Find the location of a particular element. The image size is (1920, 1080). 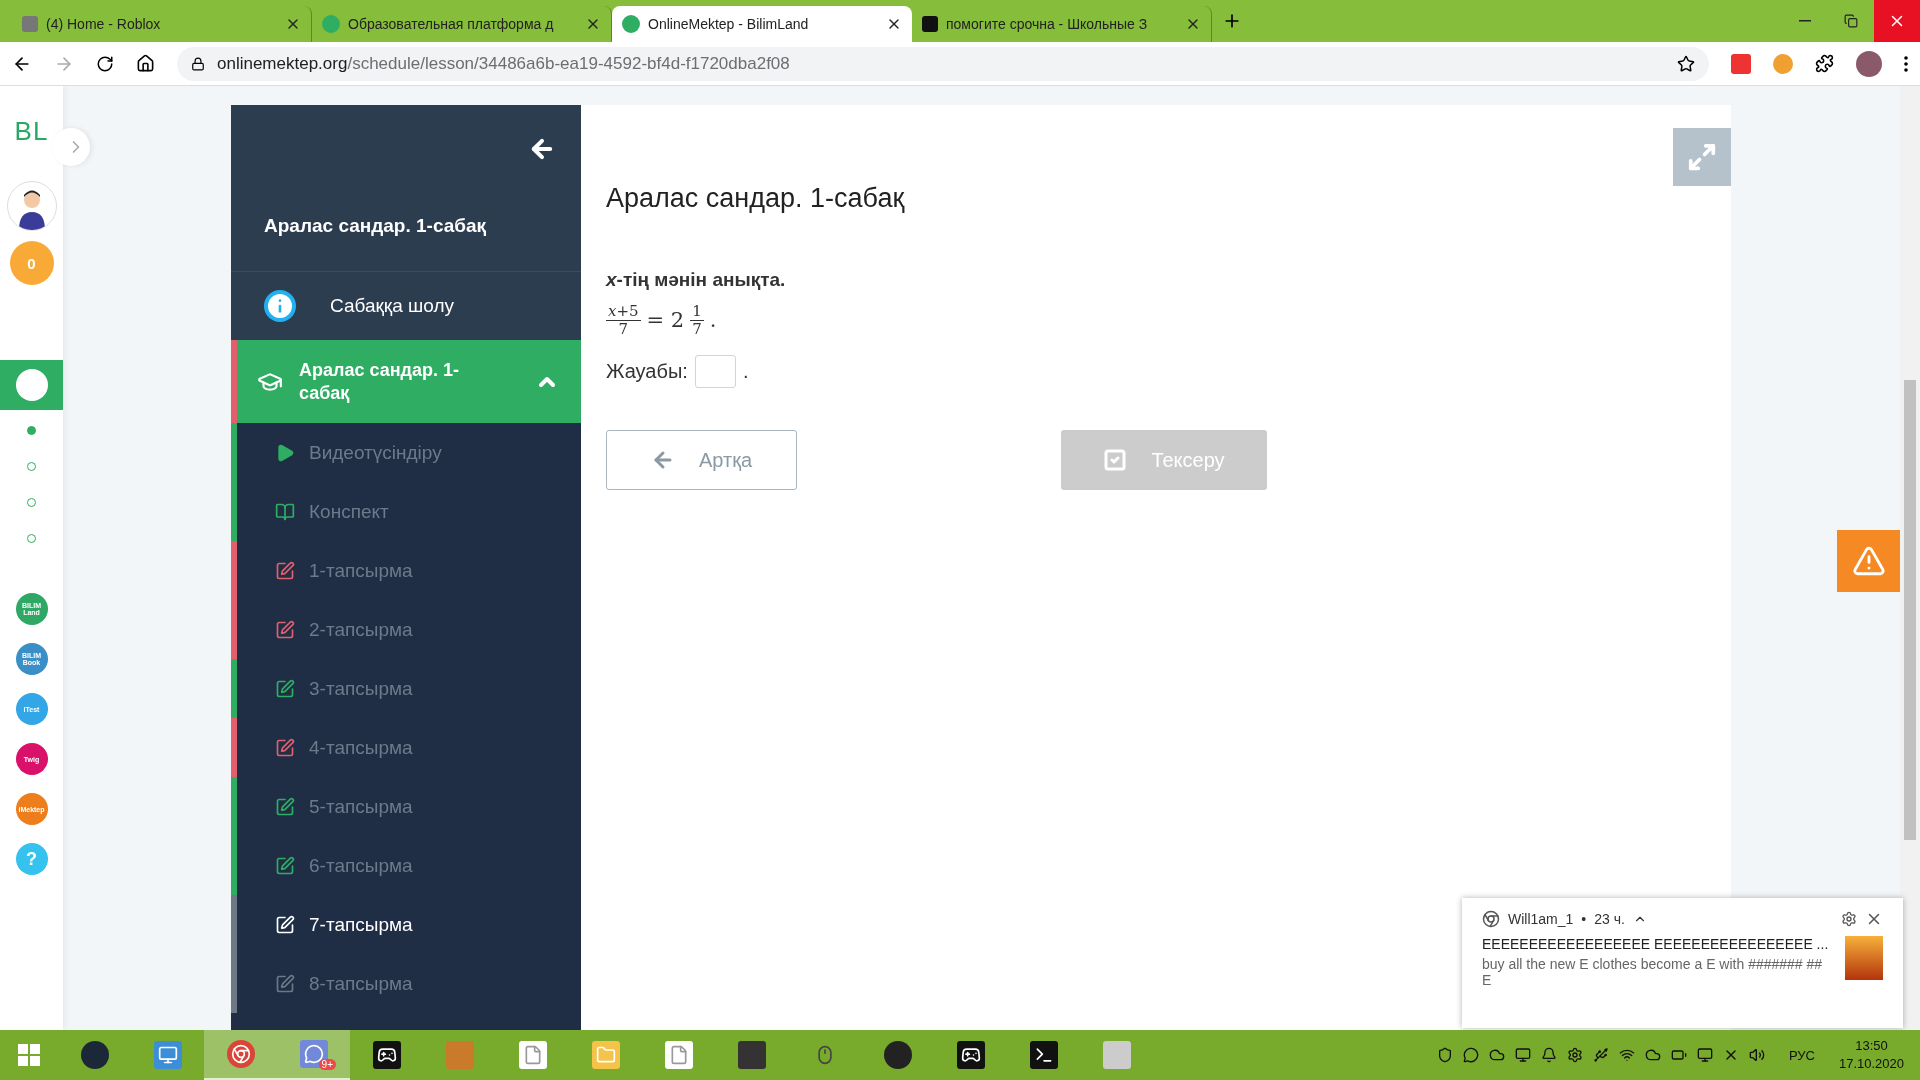

photo-placeholder is located at coordinates (1864, 958).